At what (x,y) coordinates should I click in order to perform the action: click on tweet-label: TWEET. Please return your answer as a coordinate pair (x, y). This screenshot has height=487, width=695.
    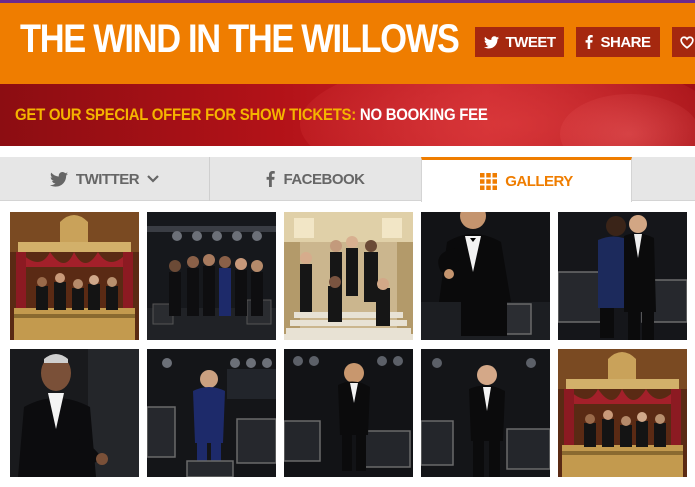
    Looking at the image, I should click on (531, 42).